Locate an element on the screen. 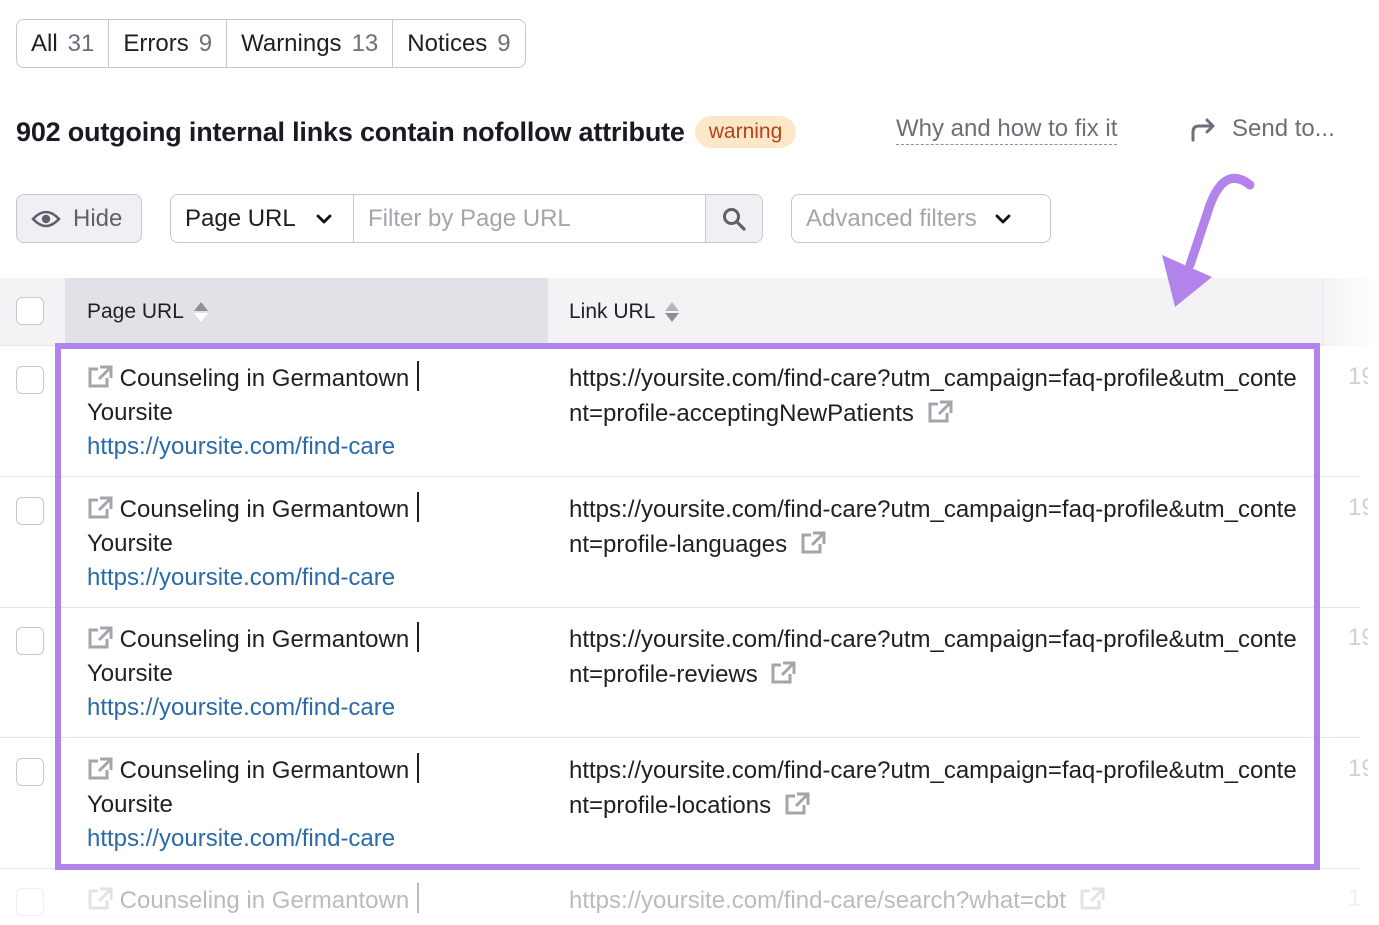  tab-label: Errors is located at coordinates (156, 43).